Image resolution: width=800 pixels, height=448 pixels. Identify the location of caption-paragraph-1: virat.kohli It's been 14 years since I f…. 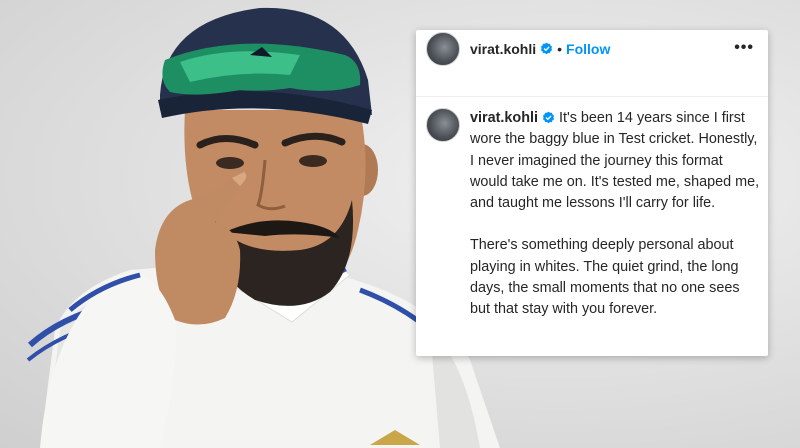
(616, 161).